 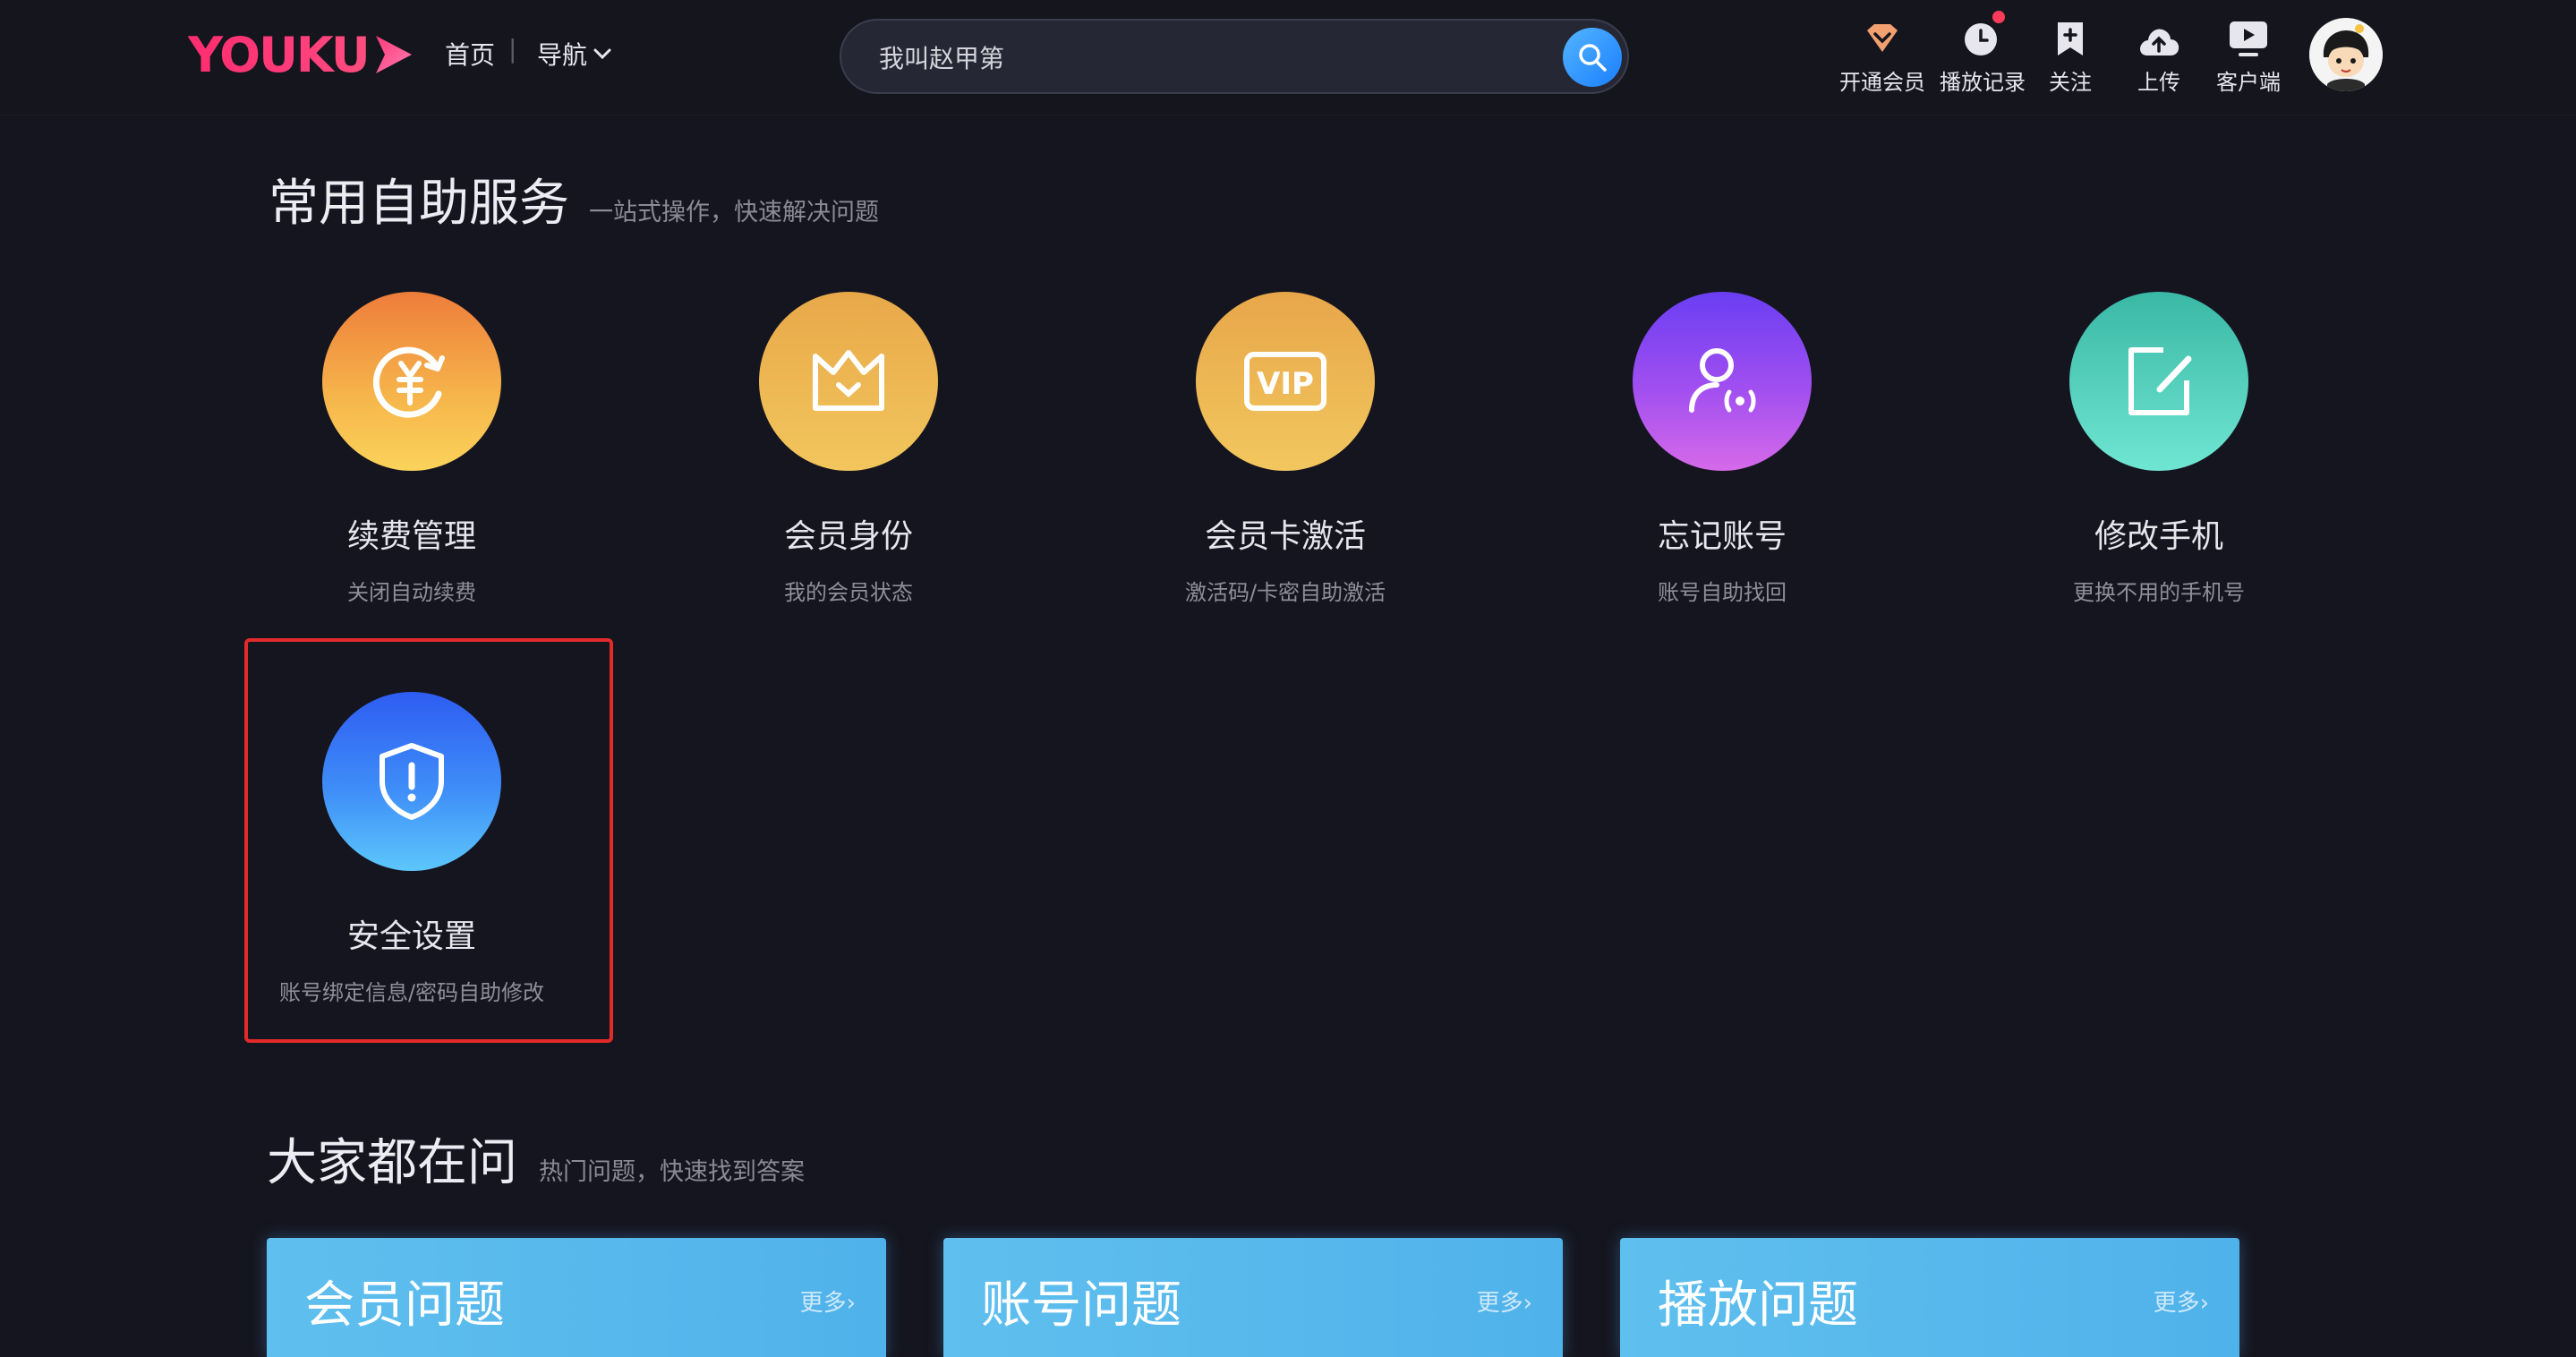 I want to click on header-vip-button: 开通会员, so click(x=1882, y=56).